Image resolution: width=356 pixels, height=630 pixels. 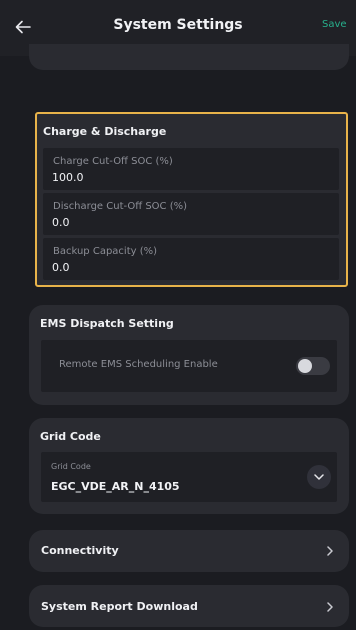 What do you see at coordinates (191, 169) in the screenshot?
I see `charge-cutoff-soc-field: Charge Cut-Off SOC (%) 100.0` at bounding box center [191, 169].